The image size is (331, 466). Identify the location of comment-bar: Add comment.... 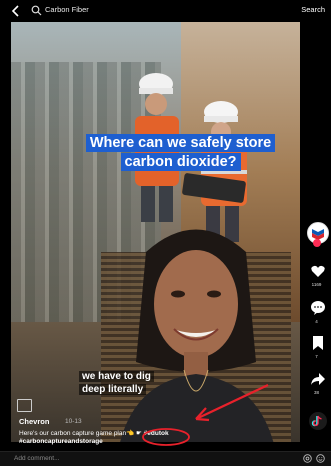
(165, 458).